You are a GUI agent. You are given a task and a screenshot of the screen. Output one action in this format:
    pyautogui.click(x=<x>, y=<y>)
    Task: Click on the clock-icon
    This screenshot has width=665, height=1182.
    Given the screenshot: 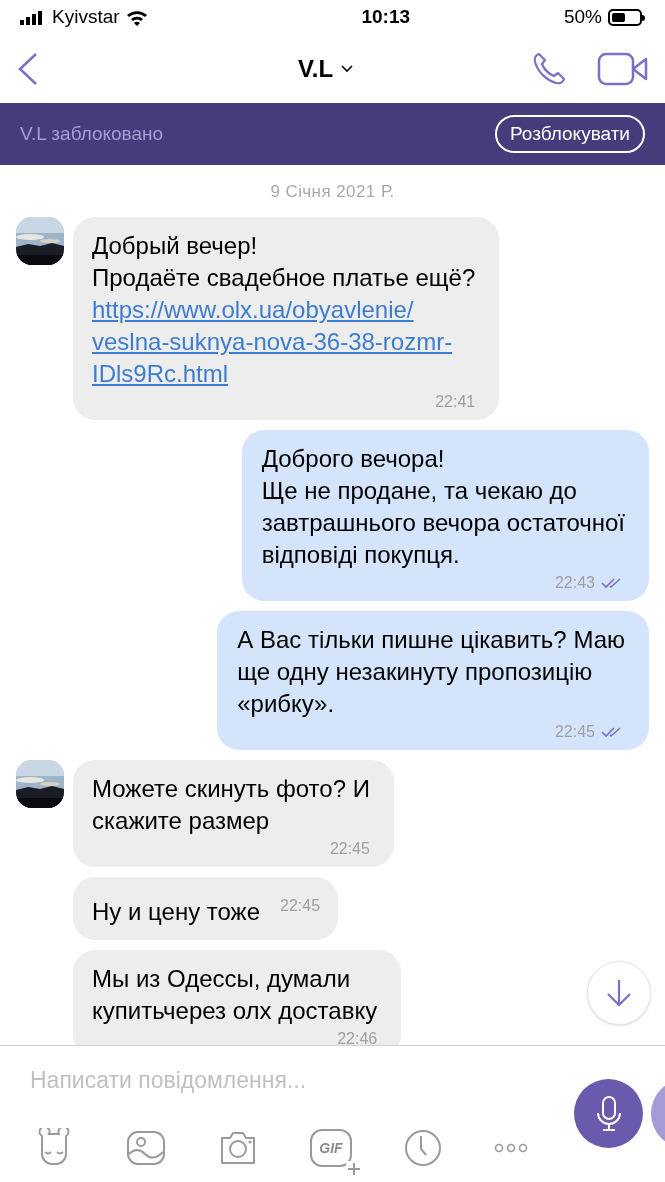 What is the action you would take?
    pyautogui.click(x=423, y=1148)
    